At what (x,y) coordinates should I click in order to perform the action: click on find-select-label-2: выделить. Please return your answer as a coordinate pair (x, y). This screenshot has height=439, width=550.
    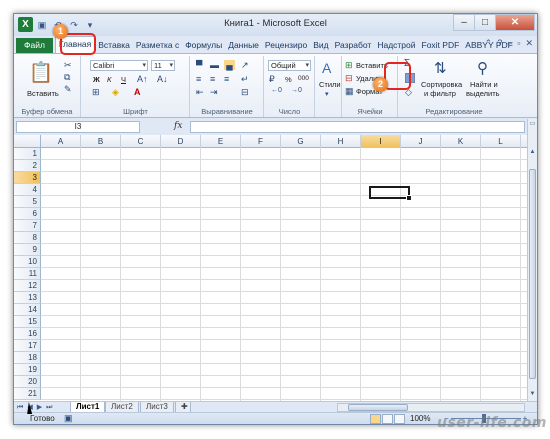
    Looking at the image, I should click on (483, 93).